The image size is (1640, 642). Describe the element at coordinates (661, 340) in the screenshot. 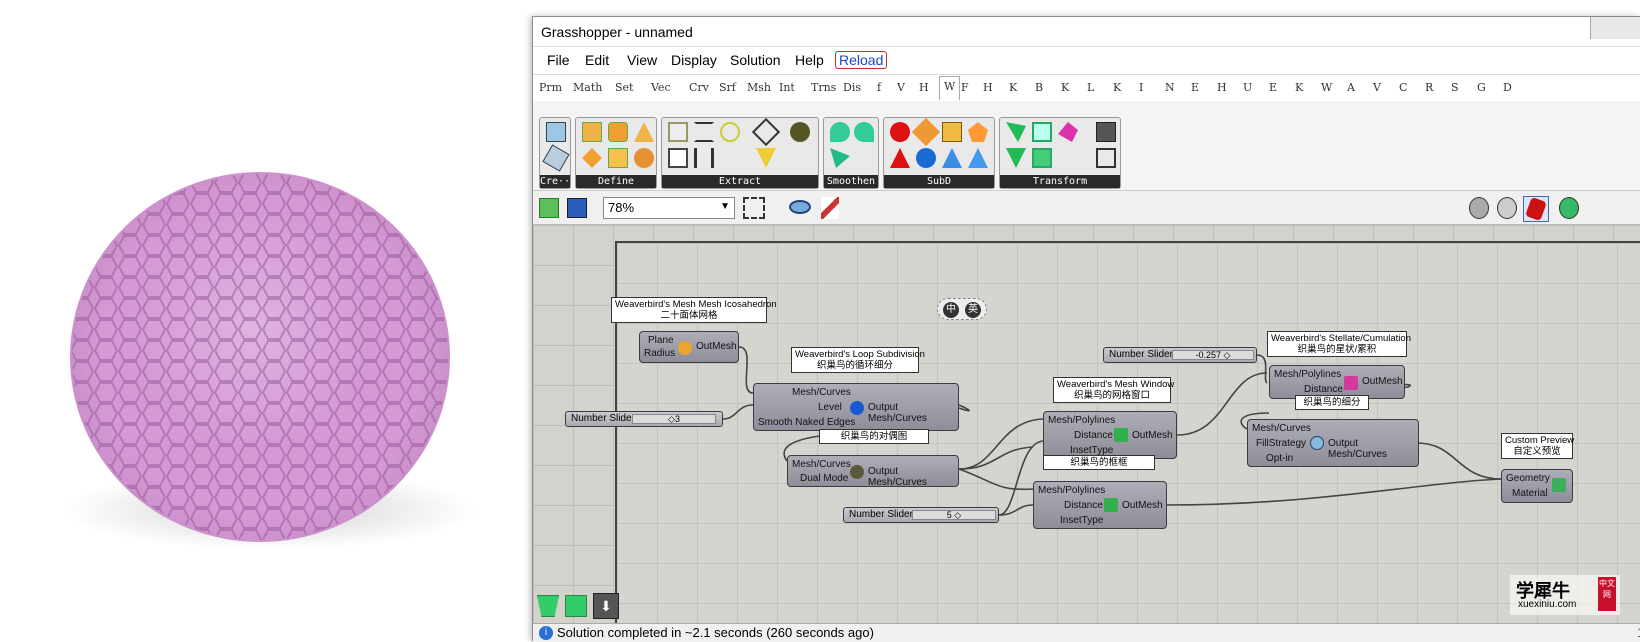

I see `input-plane: Plane` at that location.